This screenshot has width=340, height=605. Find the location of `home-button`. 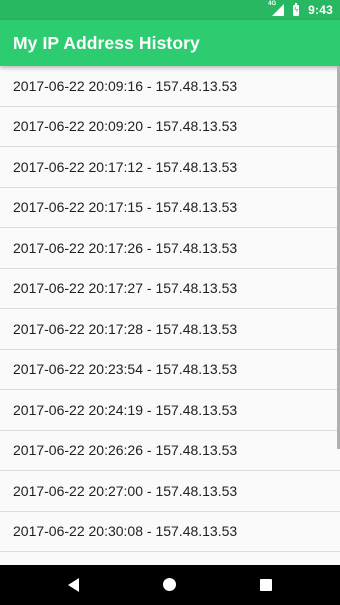

home-button is located at coordinates (170, 585).